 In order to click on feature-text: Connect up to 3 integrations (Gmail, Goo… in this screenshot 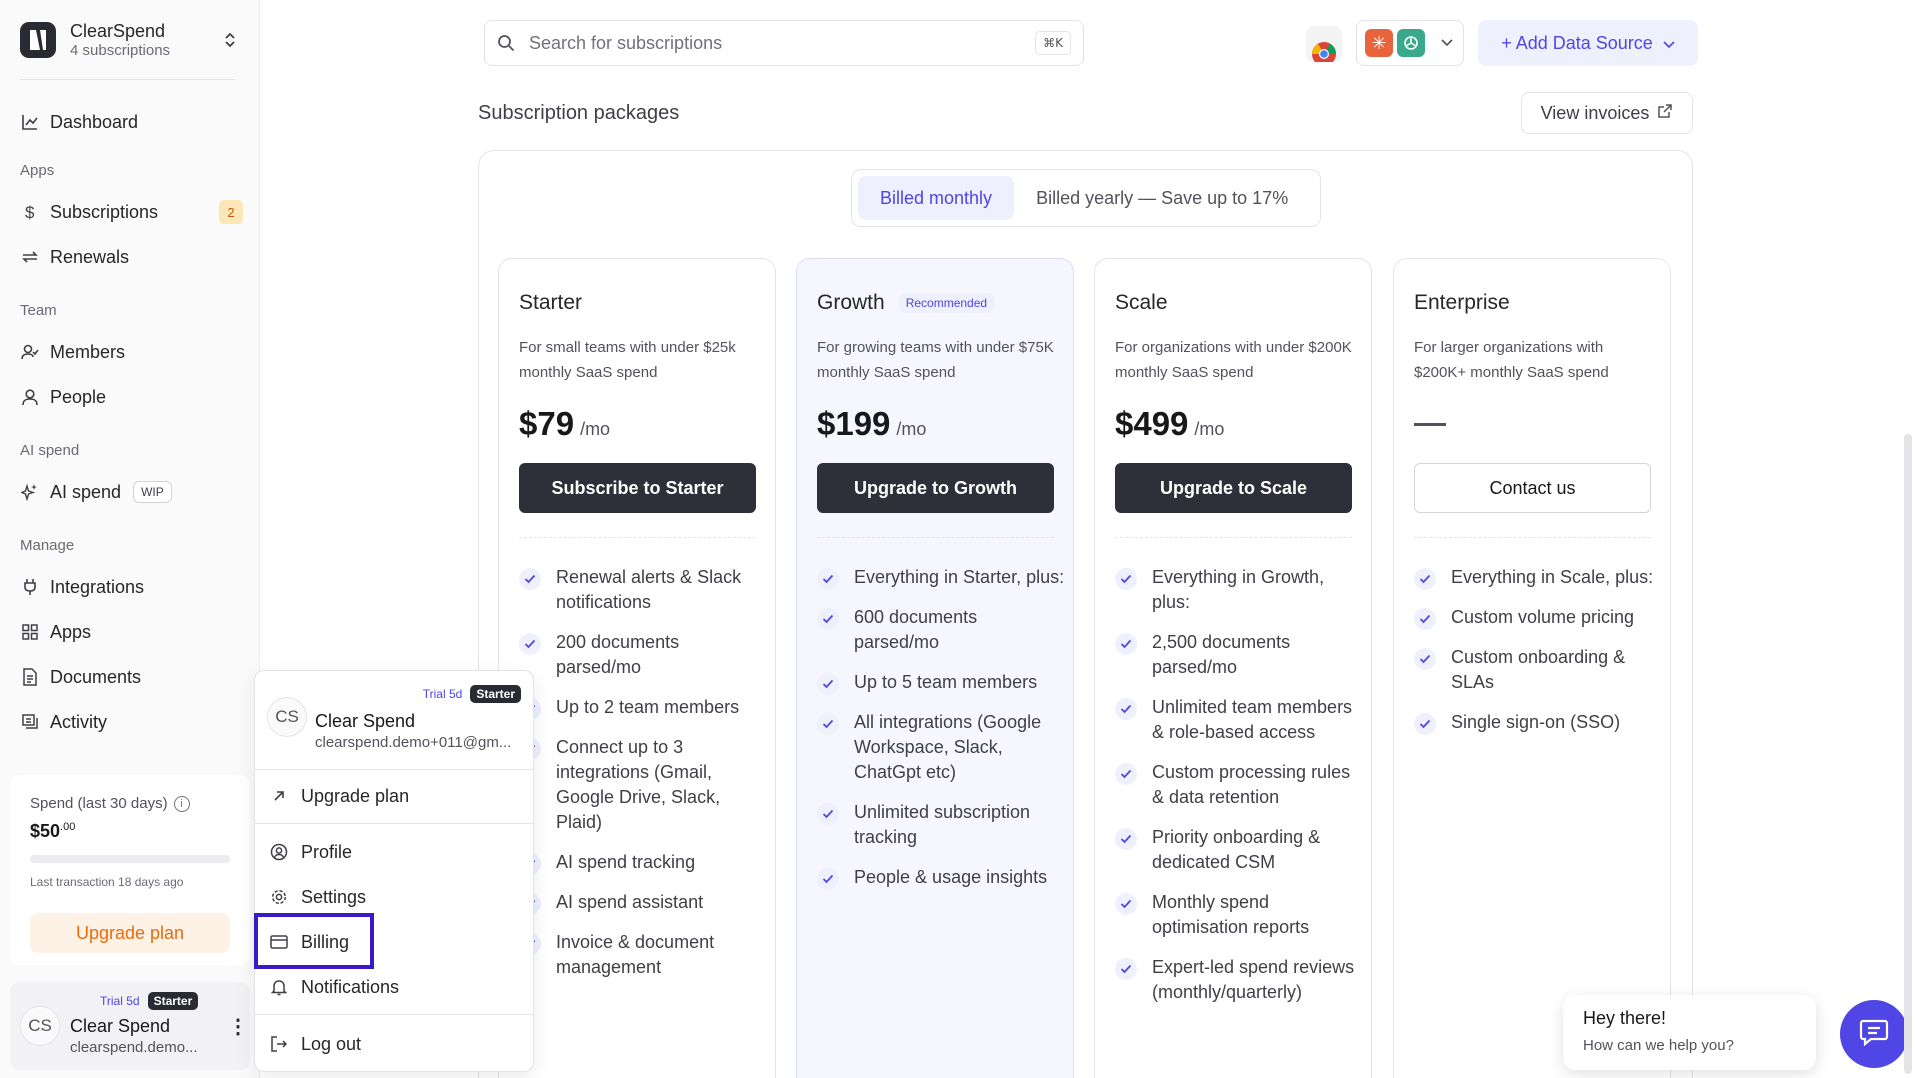, I will do `click(638, 784)`.